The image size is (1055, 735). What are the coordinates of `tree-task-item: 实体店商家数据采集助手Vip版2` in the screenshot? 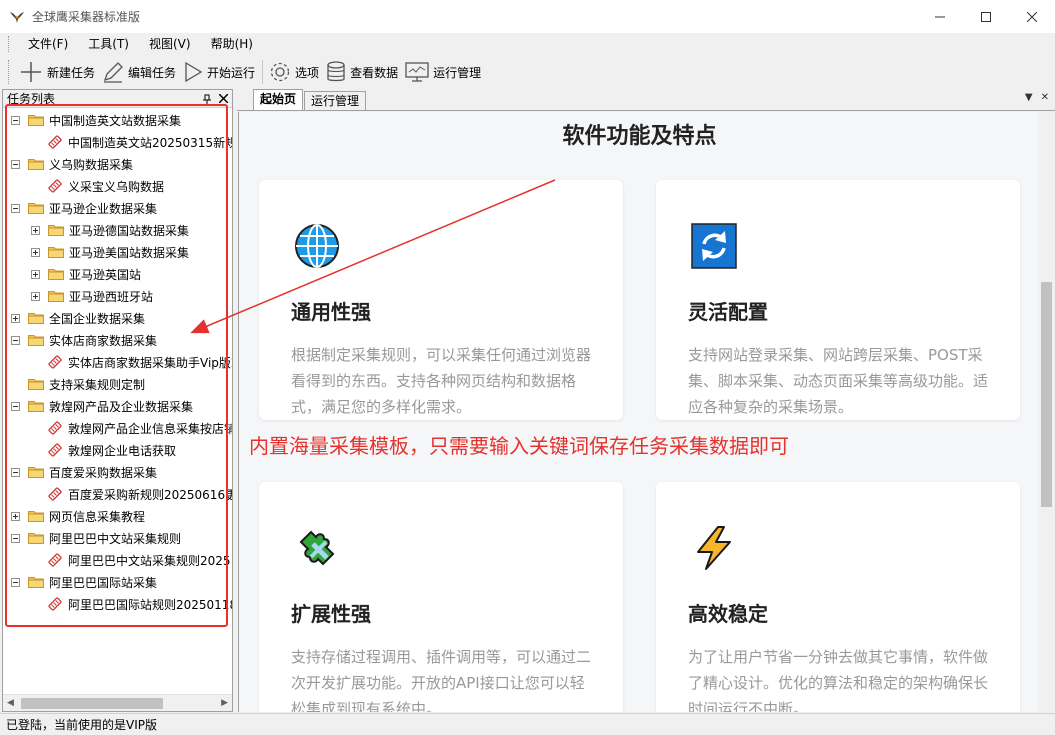 It's located at (131, 362).